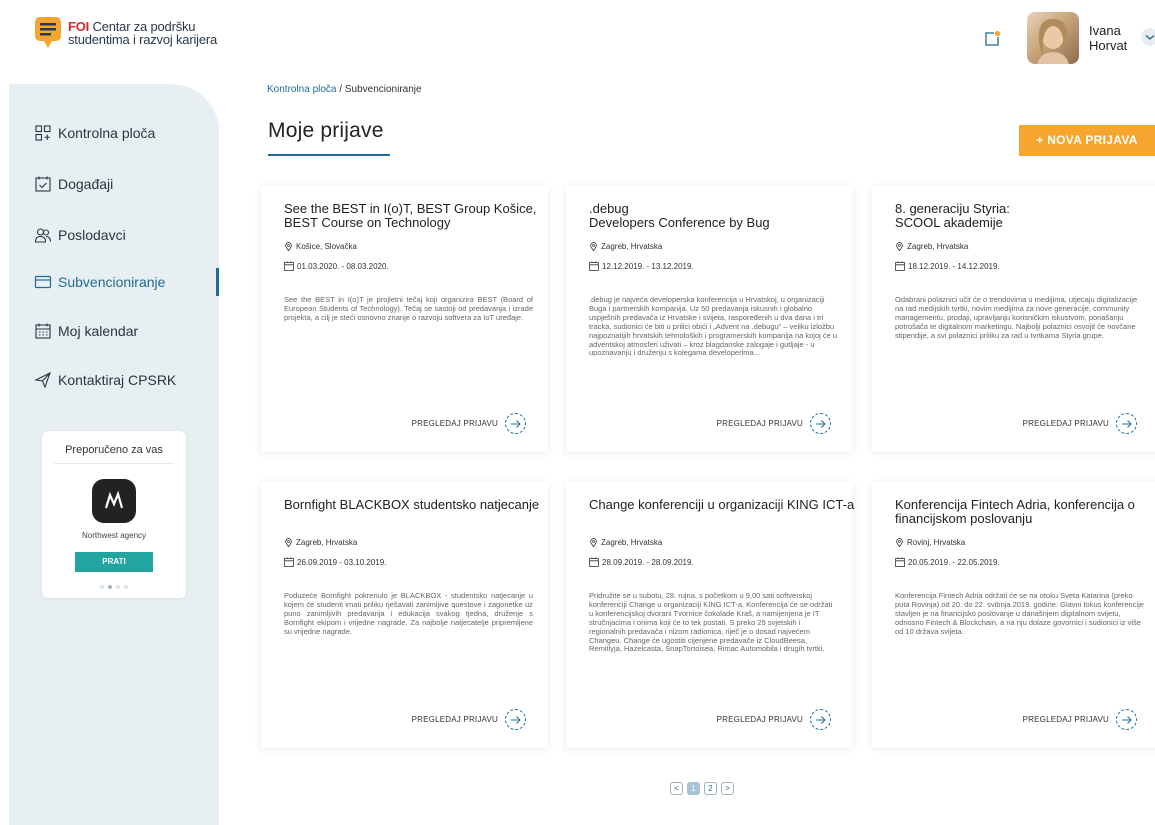 Image resolution: width=1155 pixels, height=825 pixels. Describe the element at coordinates (727, 788) in the screenshot. I see `pagination-next: >` at that location.